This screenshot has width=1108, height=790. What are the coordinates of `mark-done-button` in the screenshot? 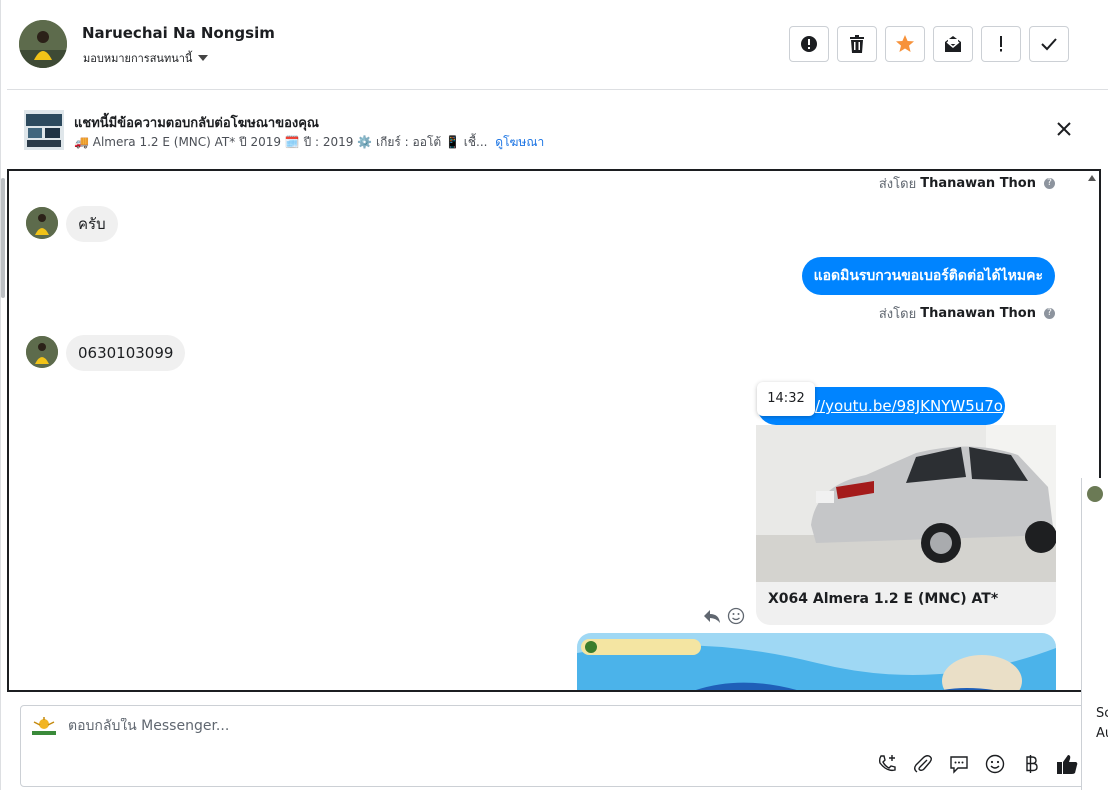 It's located at (1049, 44).